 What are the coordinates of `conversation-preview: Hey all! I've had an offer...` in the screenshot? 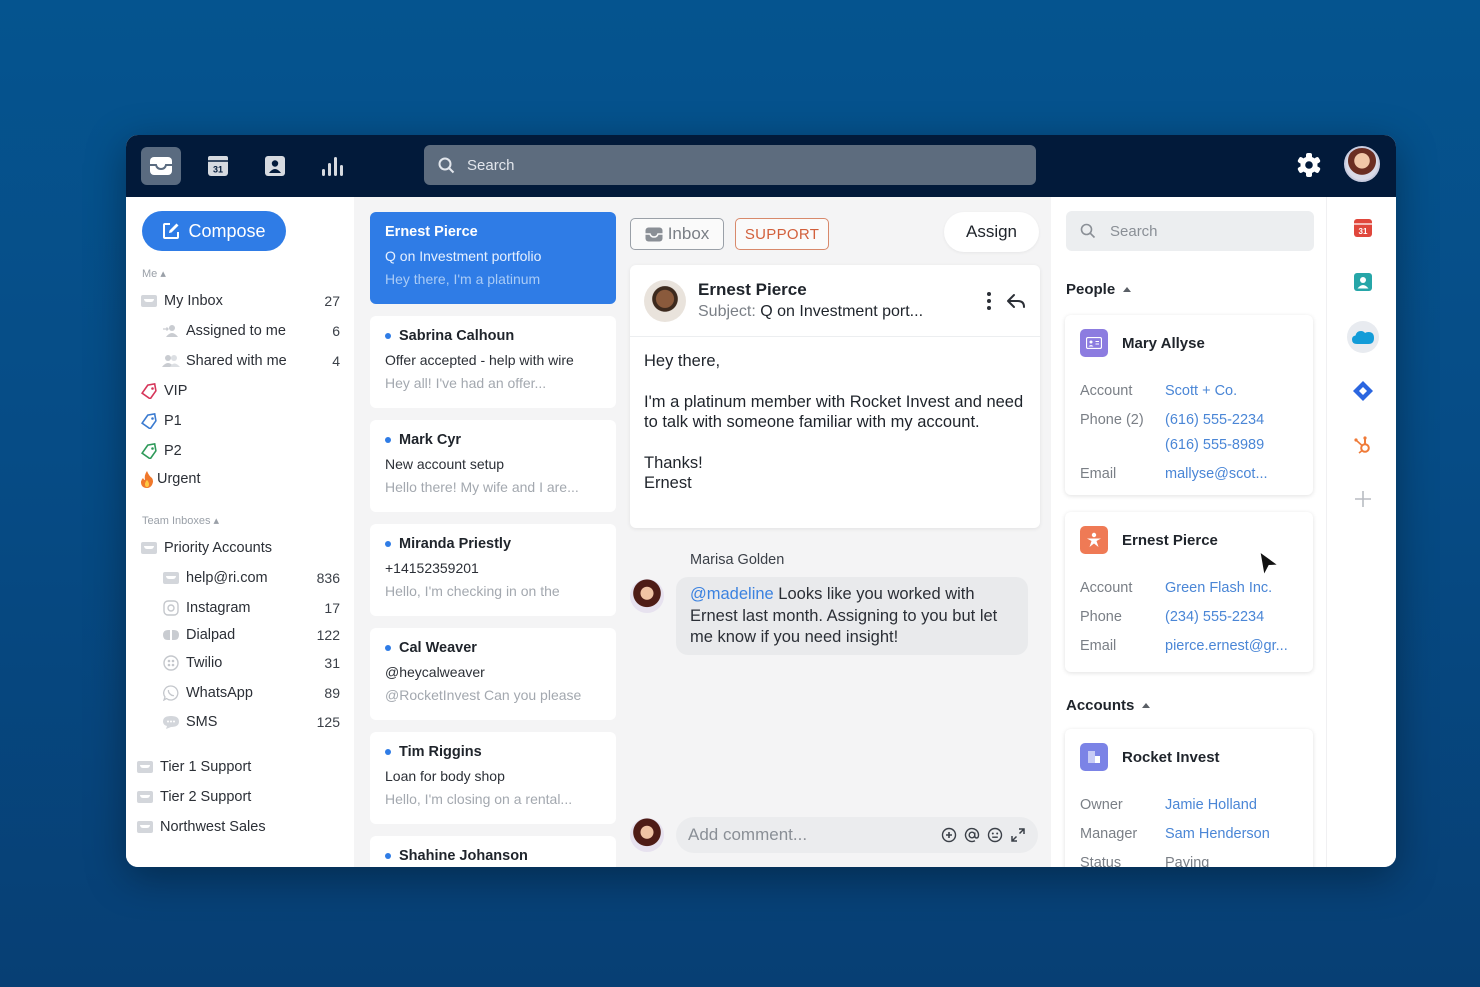 It's located at (466, 383).